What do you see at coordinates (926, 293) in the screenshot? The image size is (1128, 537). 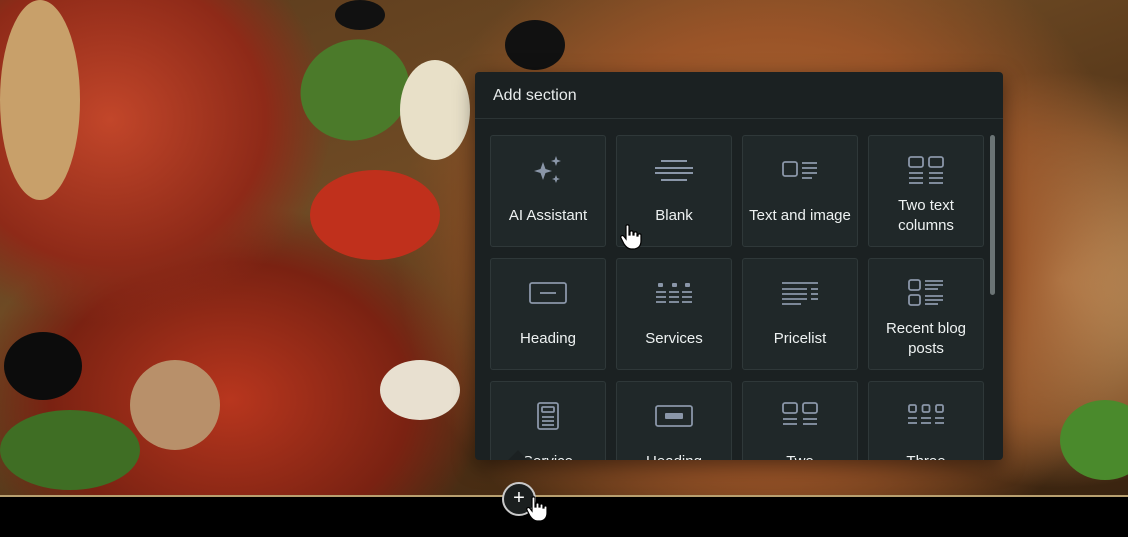 I see `blog-posts-icon` at bounding box center [926, 293].